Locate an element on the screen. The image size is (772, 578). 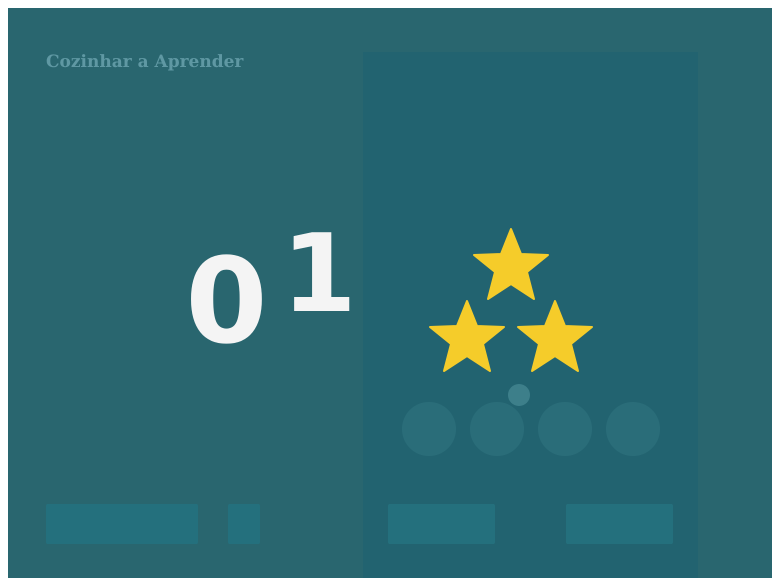
score-digit: 1 is located at coordinates (319, 275).